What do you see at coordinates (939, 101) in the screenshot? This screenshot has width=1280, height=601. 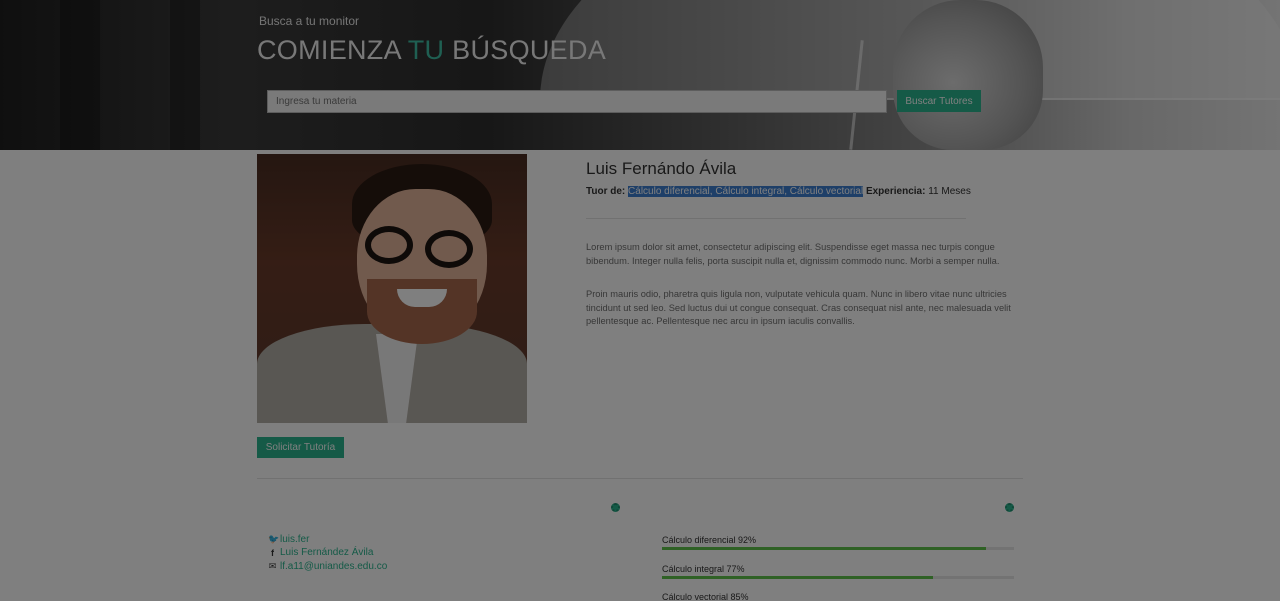 I see `search-tutors-button: Buscar Tutores` at bounding box center [939, 101].